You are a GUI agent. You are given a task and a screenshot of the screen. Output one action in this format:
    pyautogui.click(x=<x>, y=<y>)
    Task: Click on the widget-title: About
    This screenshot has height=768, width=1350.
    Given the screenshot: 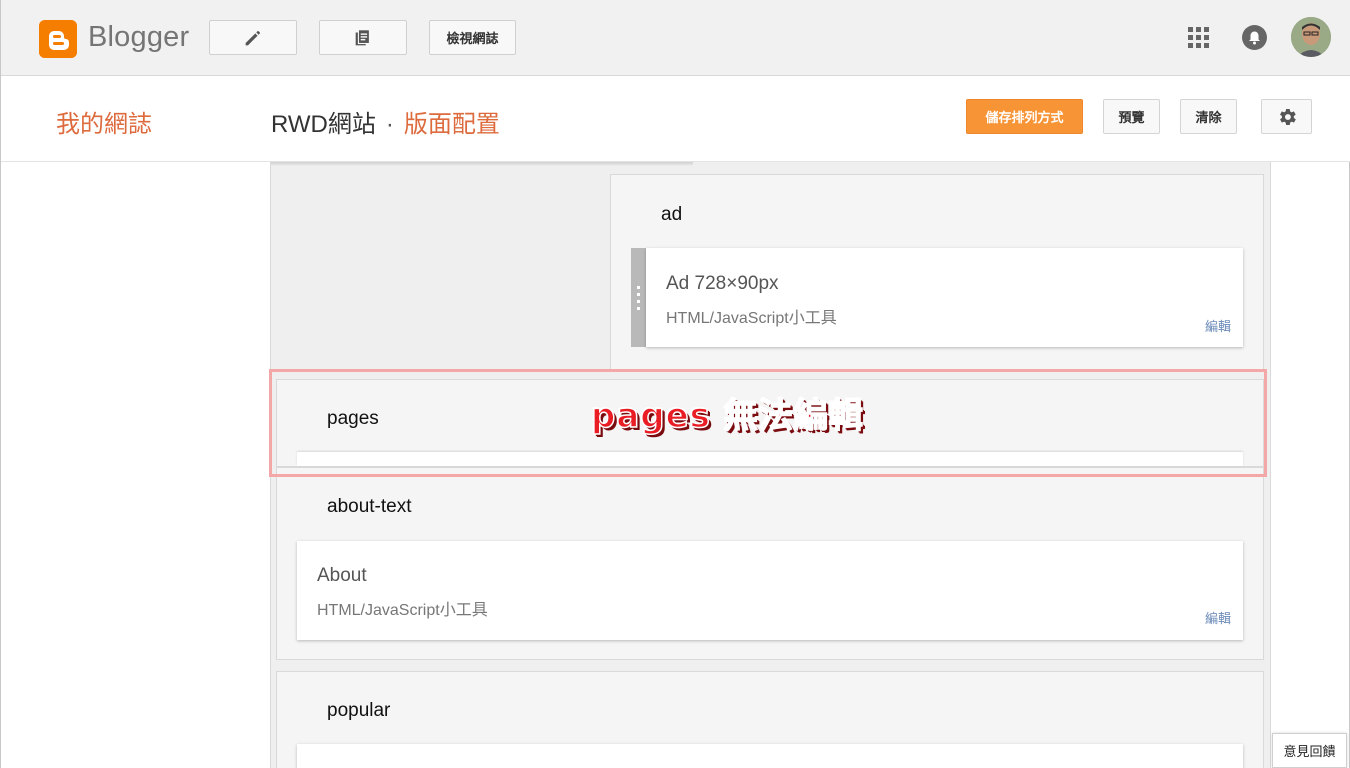 What is the action you would take?
    pyautogui.click(x=342, y=575)
    